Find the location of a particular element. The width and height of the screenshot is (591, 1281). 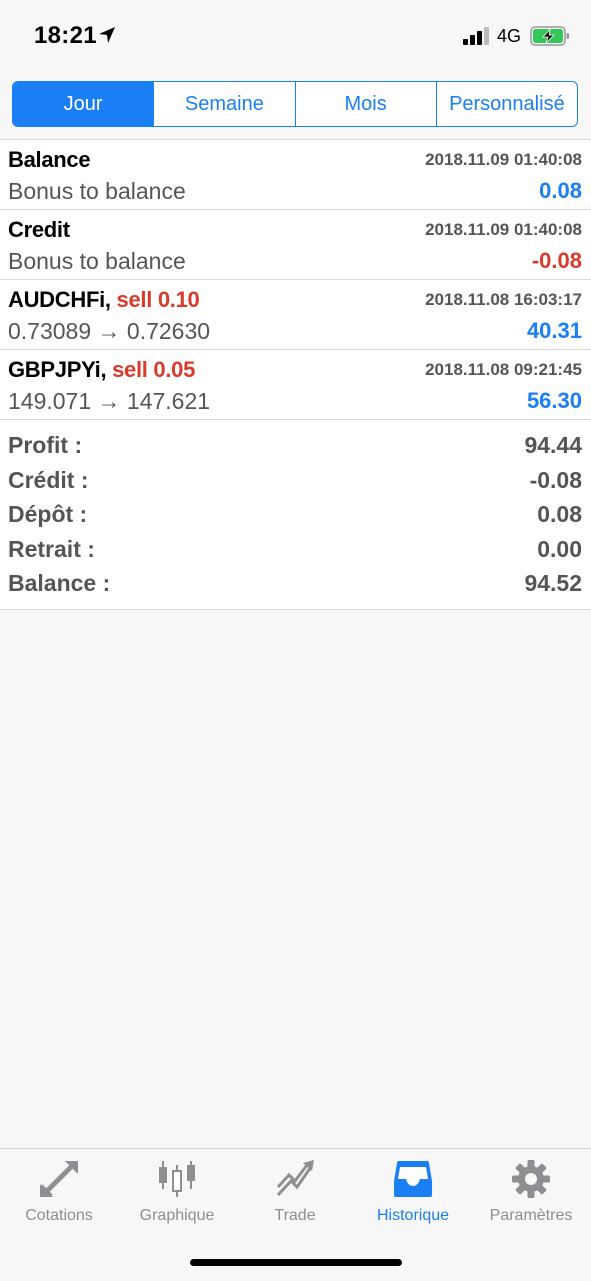

period-segmented-control: Jour Semaine Mois Personnalisé is located at coordinates (295, 104).